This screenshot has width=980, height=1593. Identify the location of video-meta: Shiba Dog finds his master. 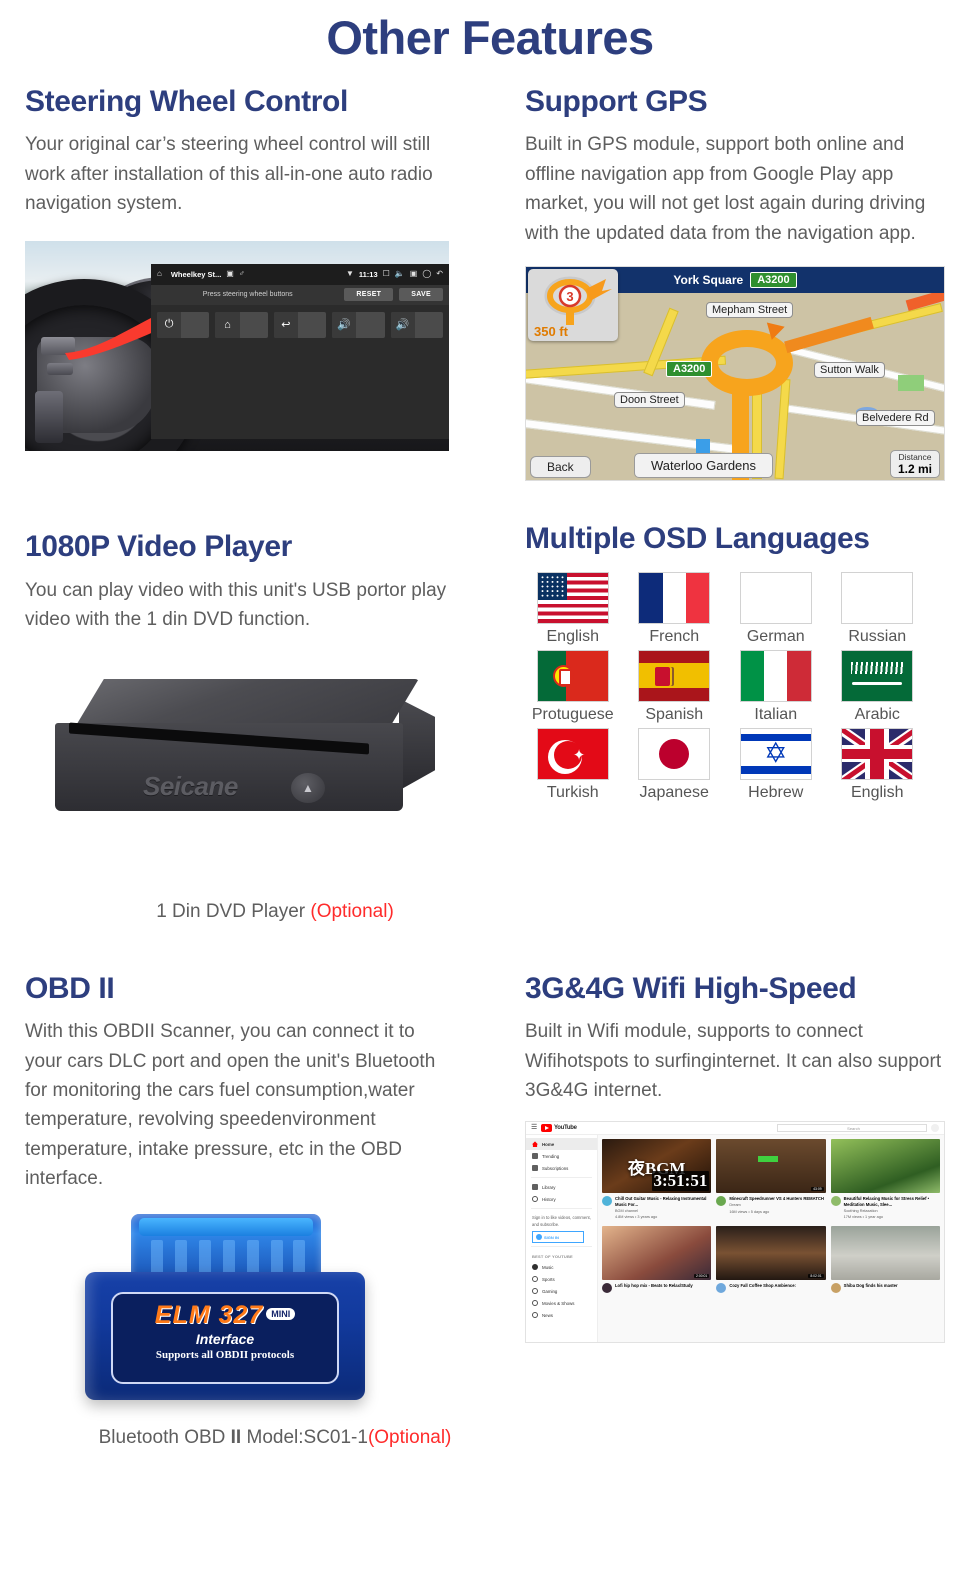
(885, 1287).